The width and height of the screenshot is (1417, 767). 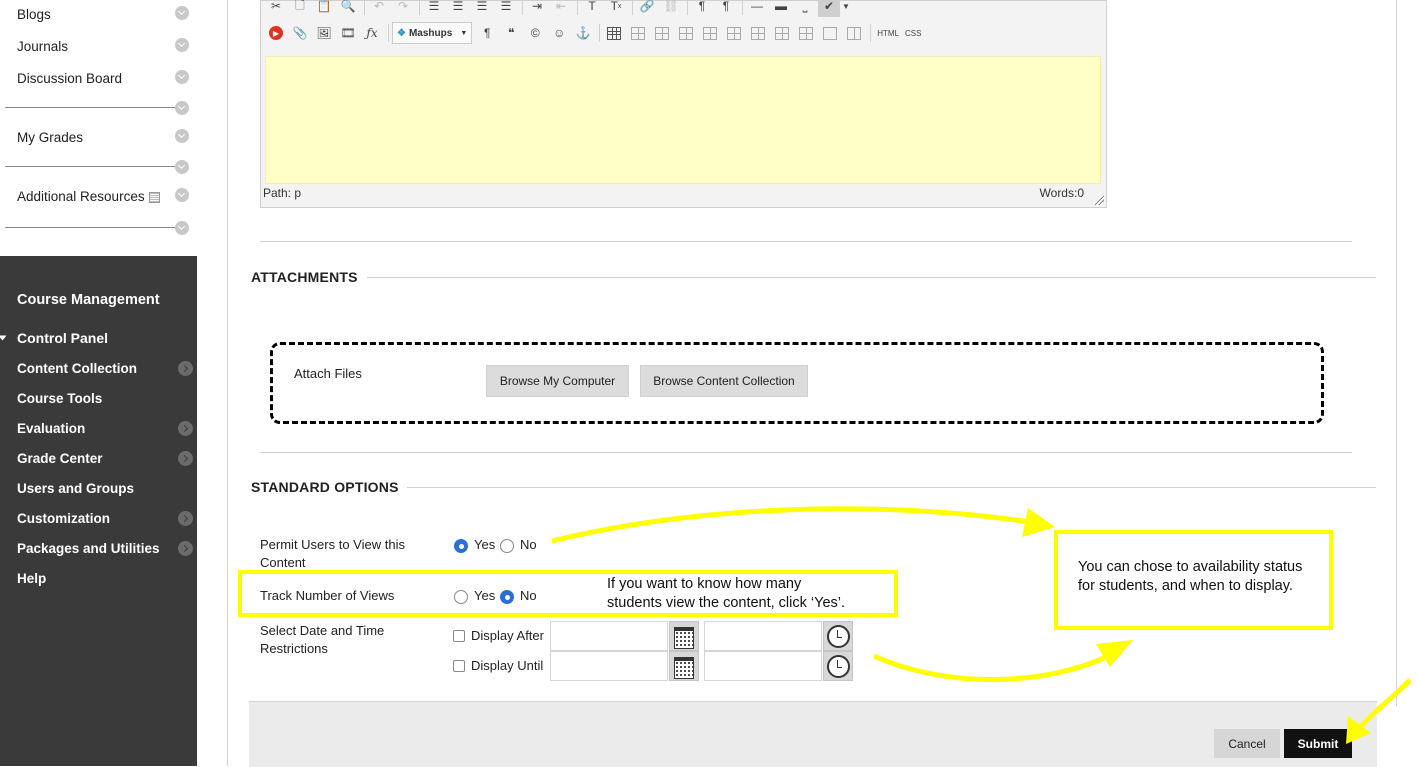 What do you see at coordinates (88, 196) in the screenshot?
I see `sidebar-item-additional-resources: Additional Resources` at bounding box center [88, 196].